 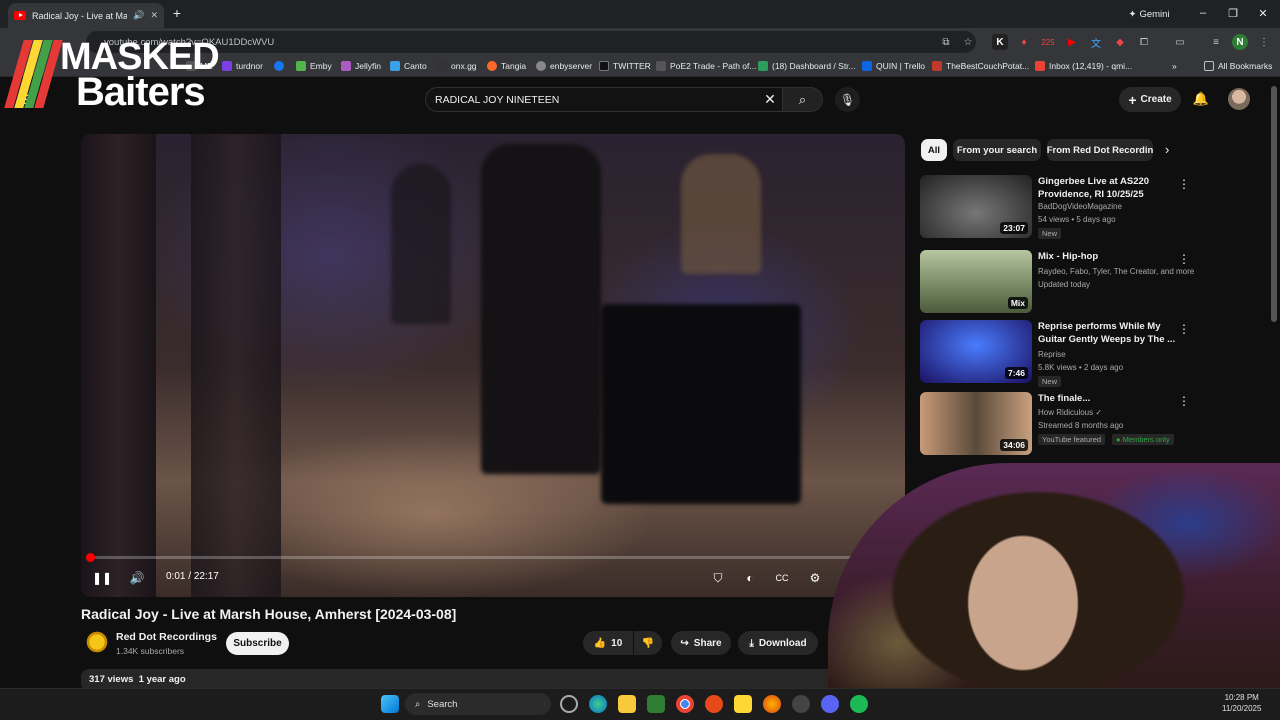 What do you see at coordinates (506, 66) in the screenshot?
I see `bookmark-item: Tangia` at bounding box center [506, 66].